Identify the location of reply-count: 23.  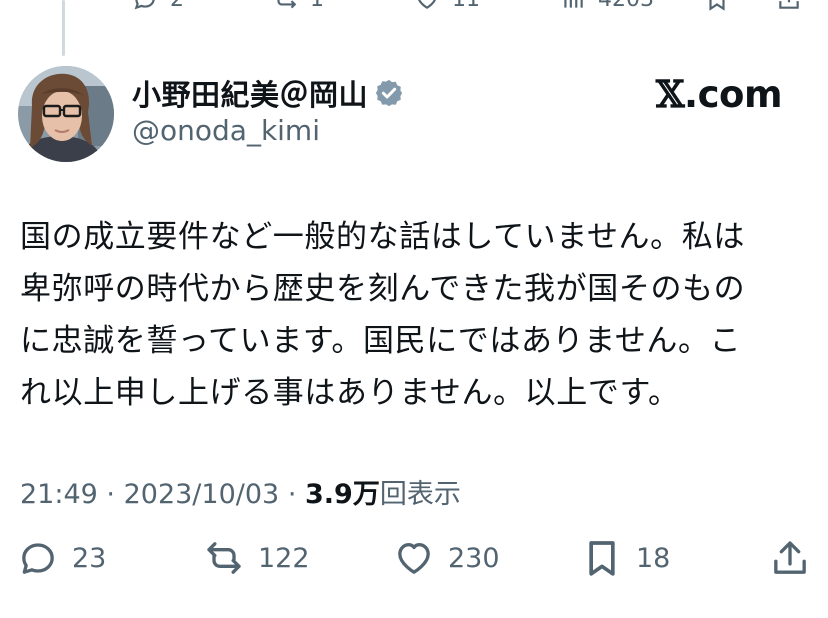
(89, 558).